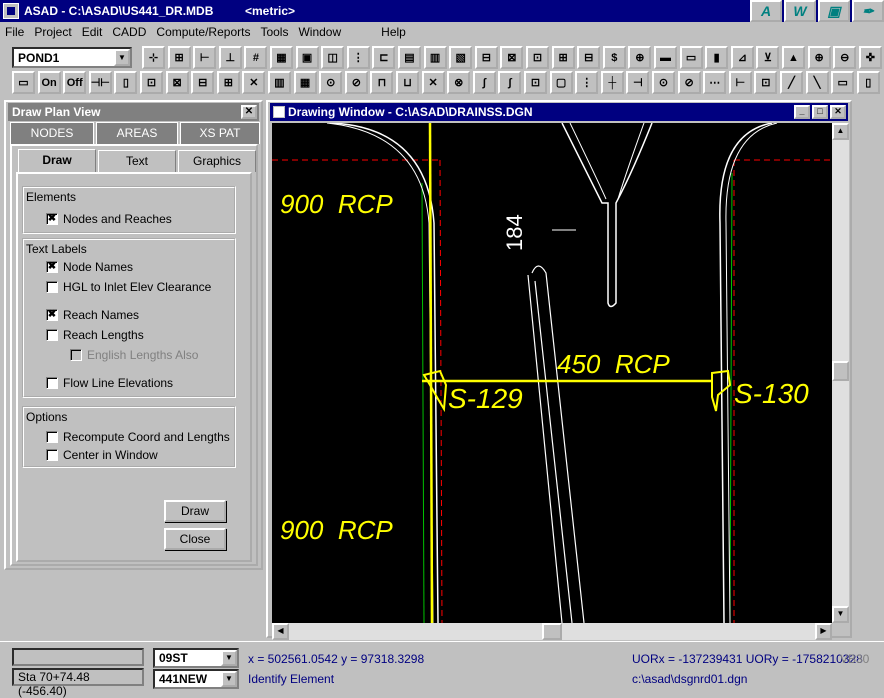 Image resolution: width=884 pixels, height=698 pixels. What do you see at coordinates (100, 82) in the screenshot?
I see `toolbar-r2-4-icon: ⊣⊢` at bounding box center [100, 82].